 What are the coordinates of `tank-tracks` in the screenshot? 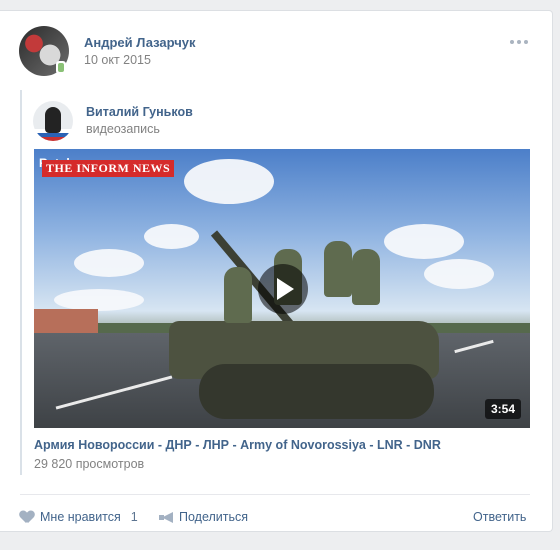 It's located at (316, 391).